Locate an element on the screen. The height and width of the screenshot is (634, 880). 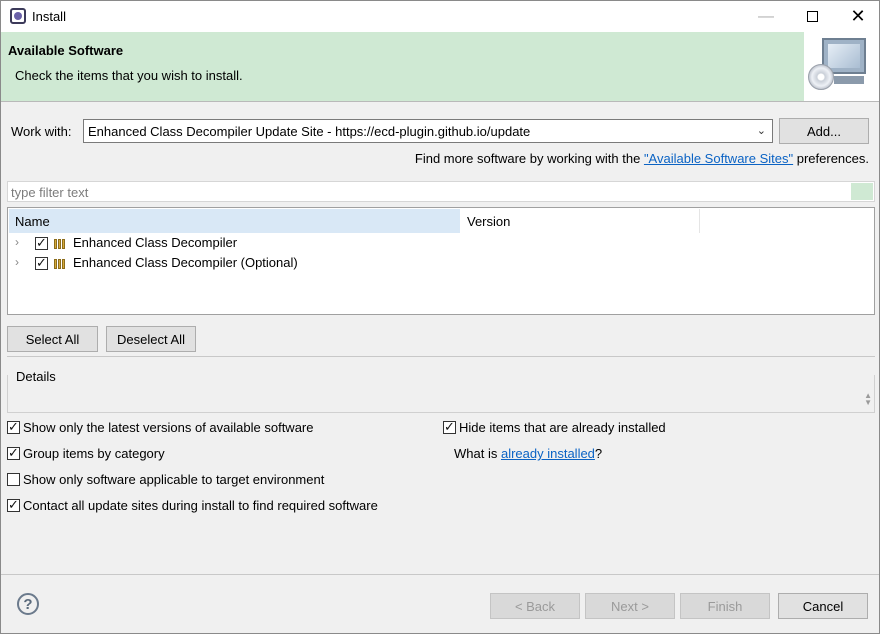
show-applicable-checkbox is located at coordinates (13, 479).